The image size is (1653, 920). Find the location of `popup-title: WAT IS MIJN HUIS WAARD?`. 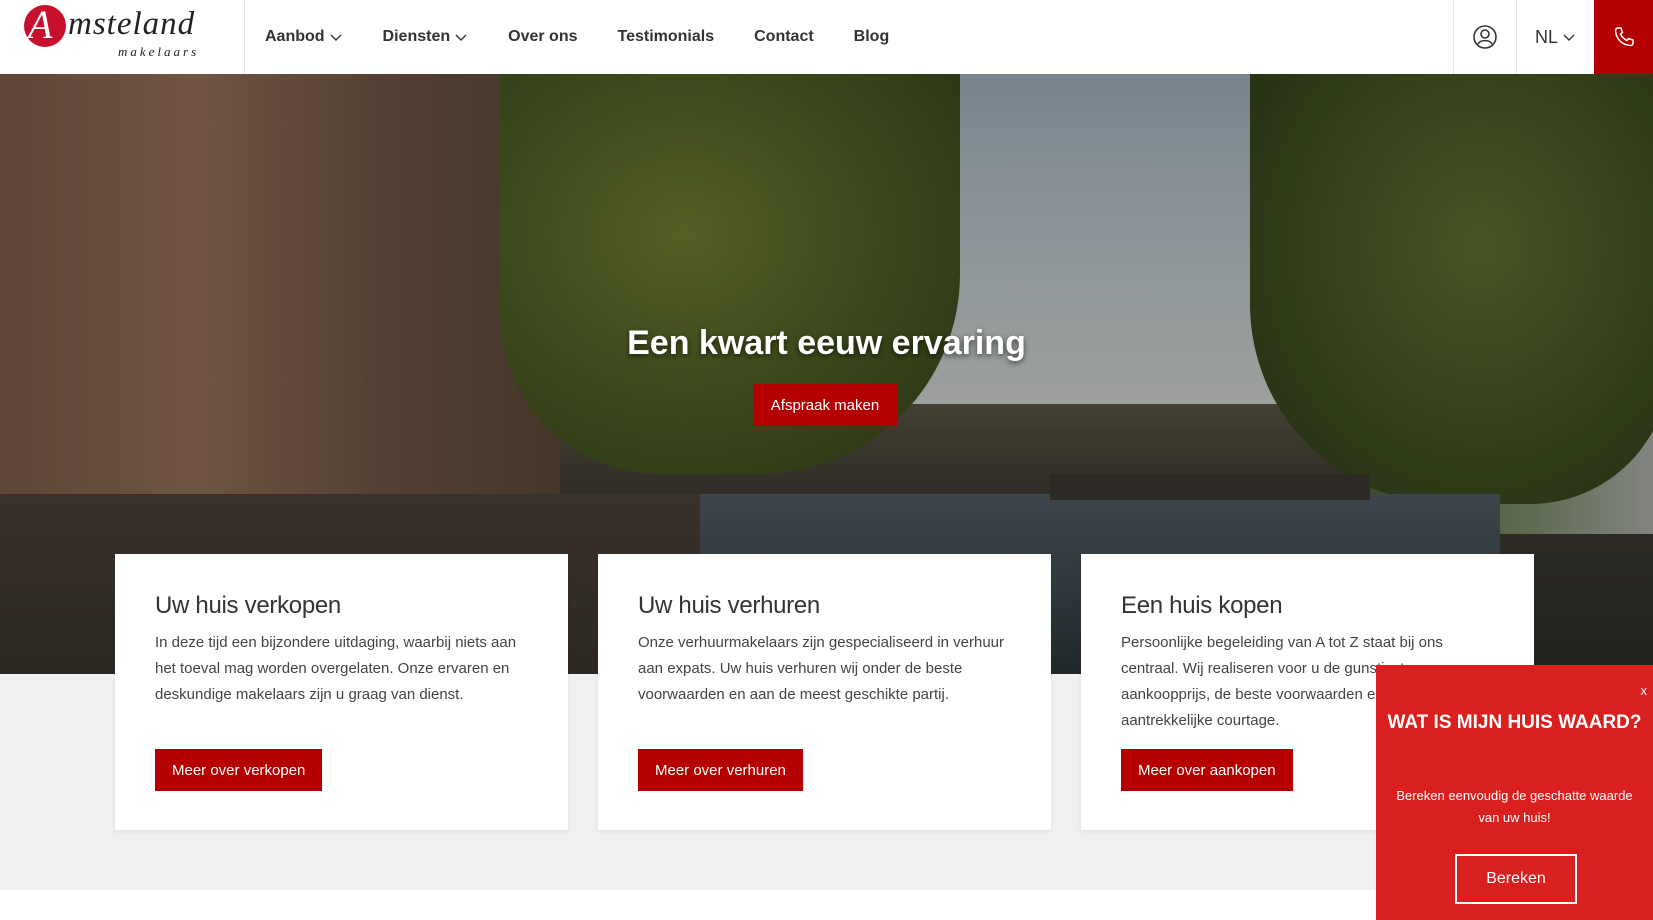

popup-title: WAT IS MIJN HUIS WAARD? is located at coordinates (1514, 722).